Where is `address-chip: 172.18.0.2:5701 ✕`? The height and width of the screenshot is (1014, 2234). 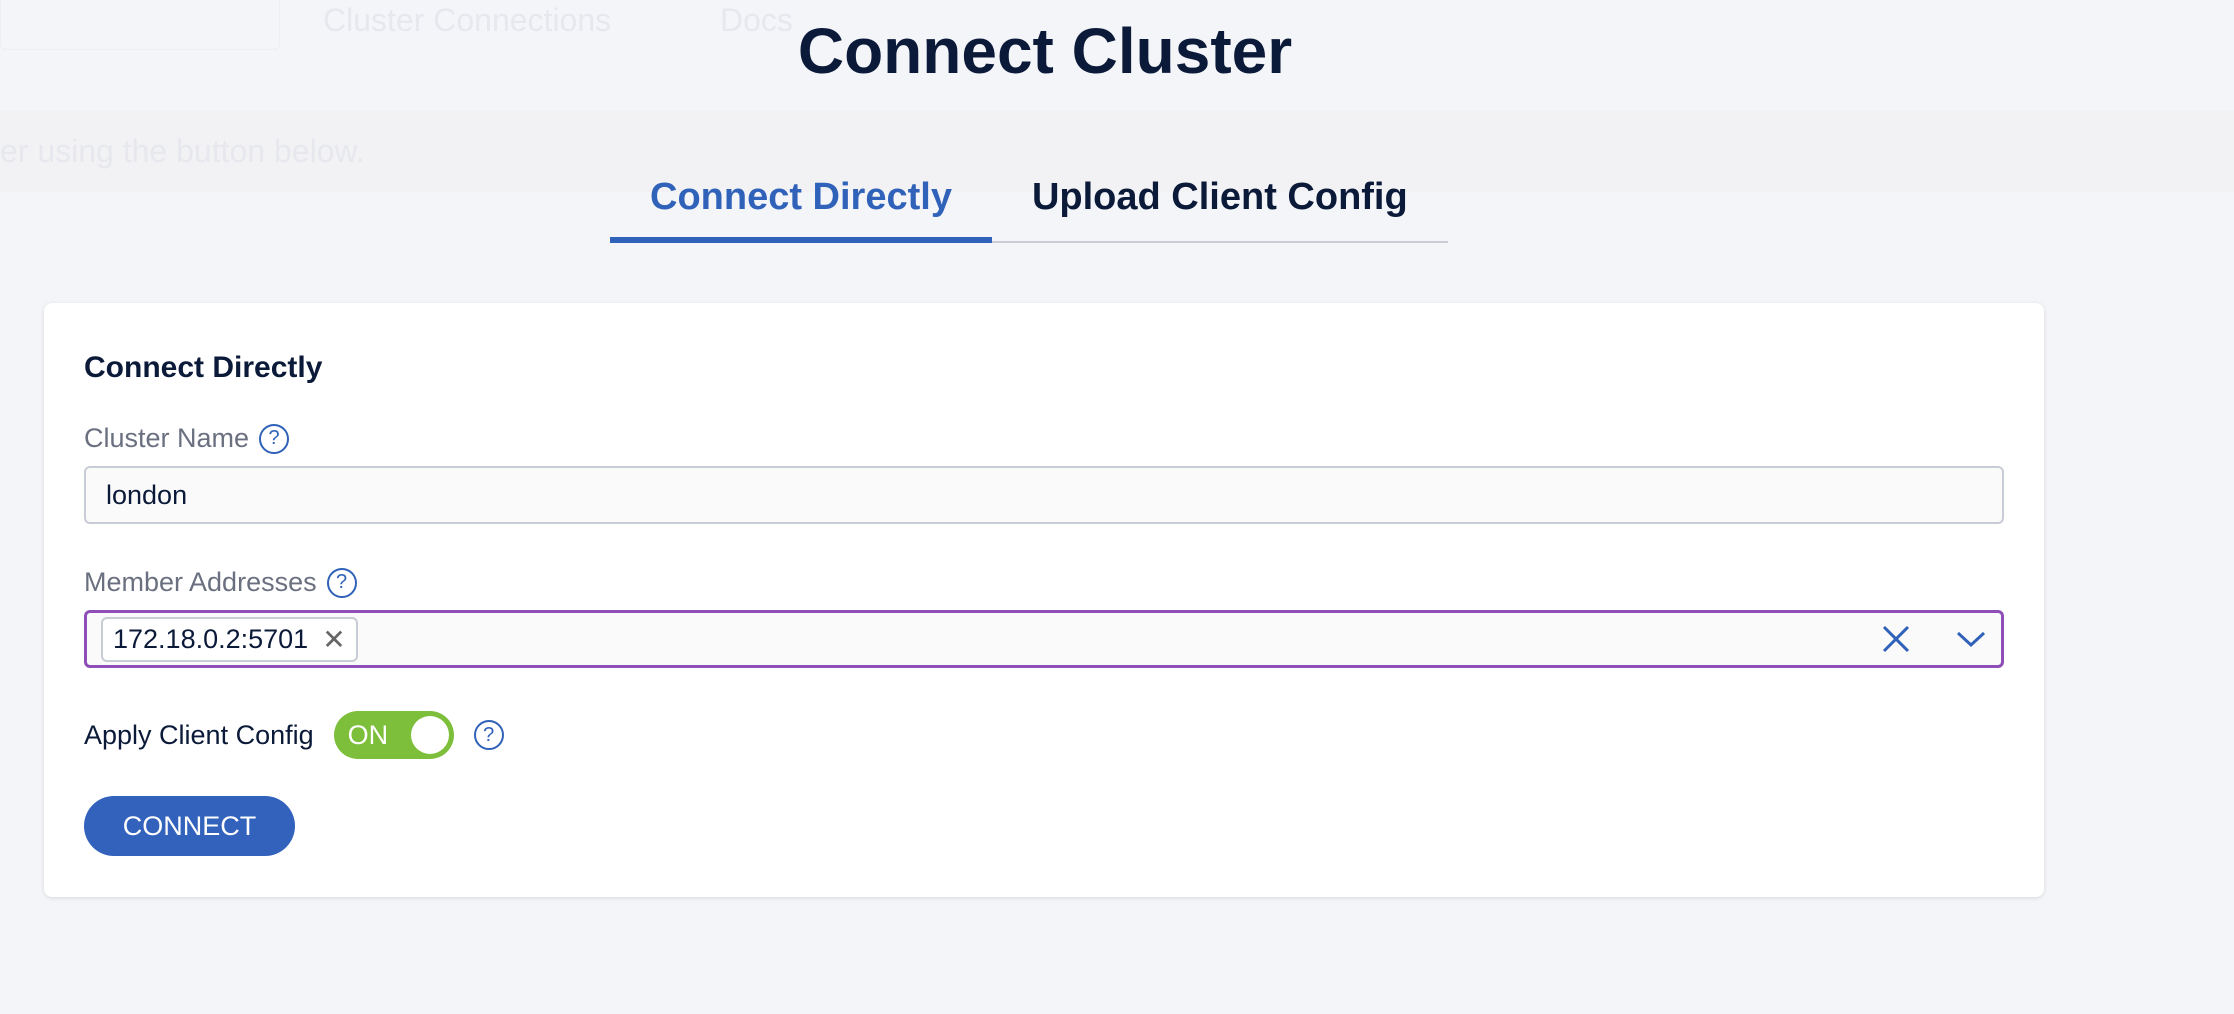
address-chip: 172.18.0.2:5701 ✕ is located at coordinates (229, 639).